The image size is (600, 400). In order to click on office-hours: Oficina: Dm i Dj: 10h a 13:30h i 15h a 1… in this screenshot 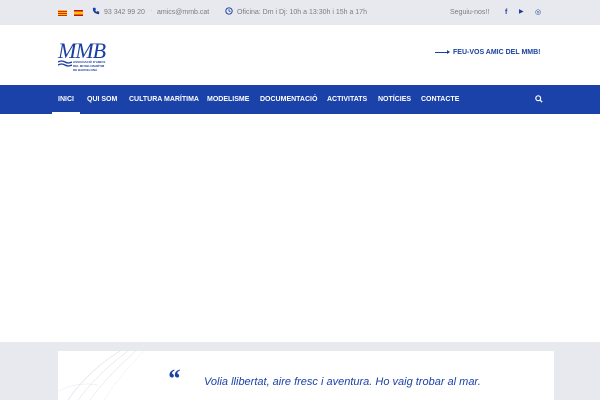, I will do `click(302, 12)`.